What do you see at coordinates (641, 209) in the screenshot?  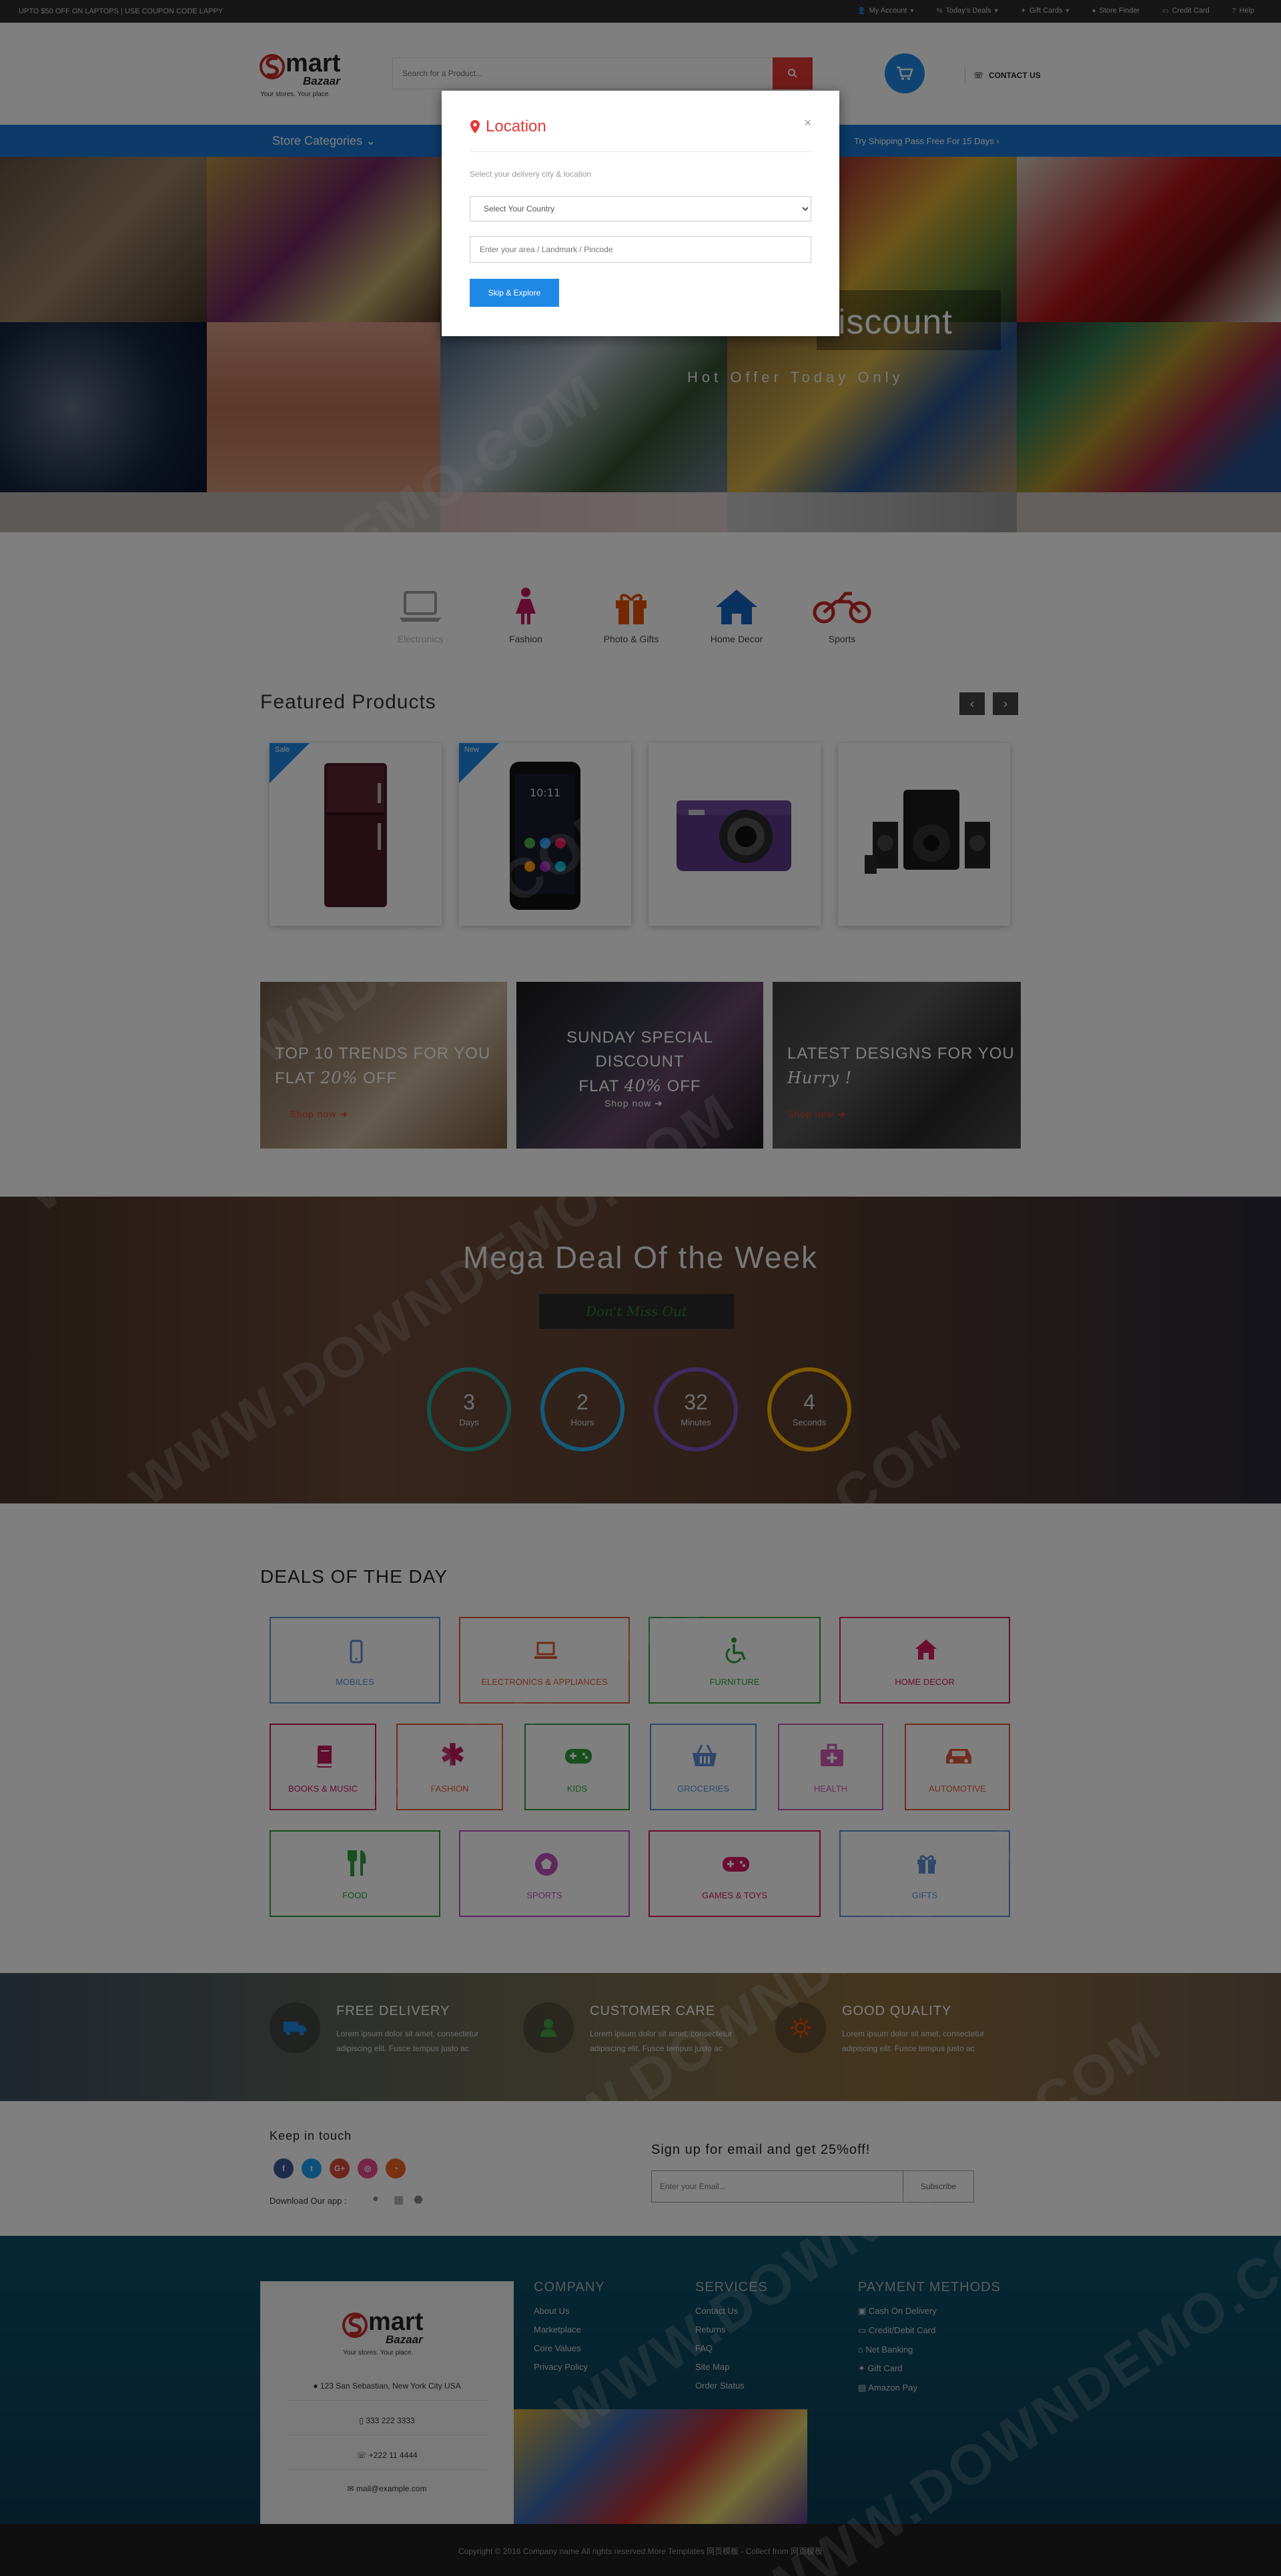 I see `country-select: Select Your Country` at bounding box center [641, 209].